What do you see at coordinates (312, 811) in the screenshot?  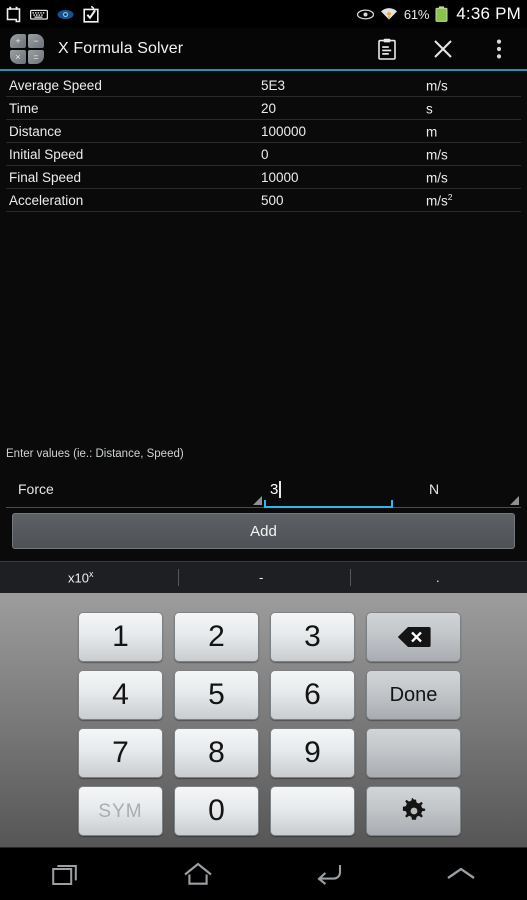 I see `key-space` at bounding box center [312, 811].